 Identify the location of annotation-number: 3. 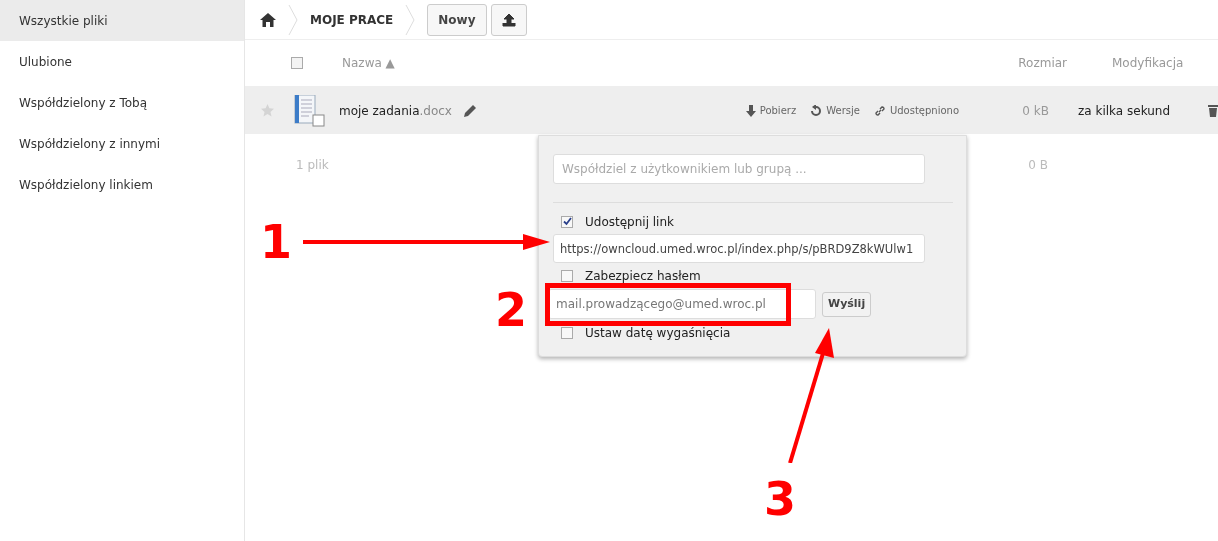
(780, 499).